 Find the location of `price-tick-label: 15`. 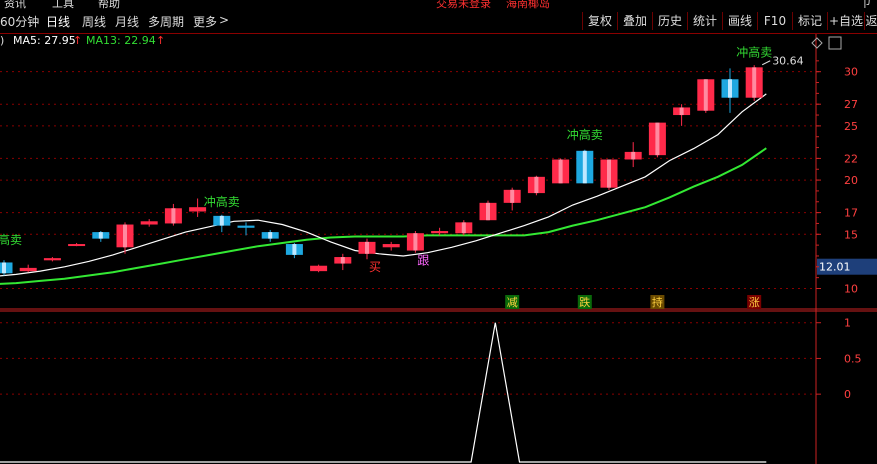

price-tick-label: 15 is located at coordinates (851, 234).